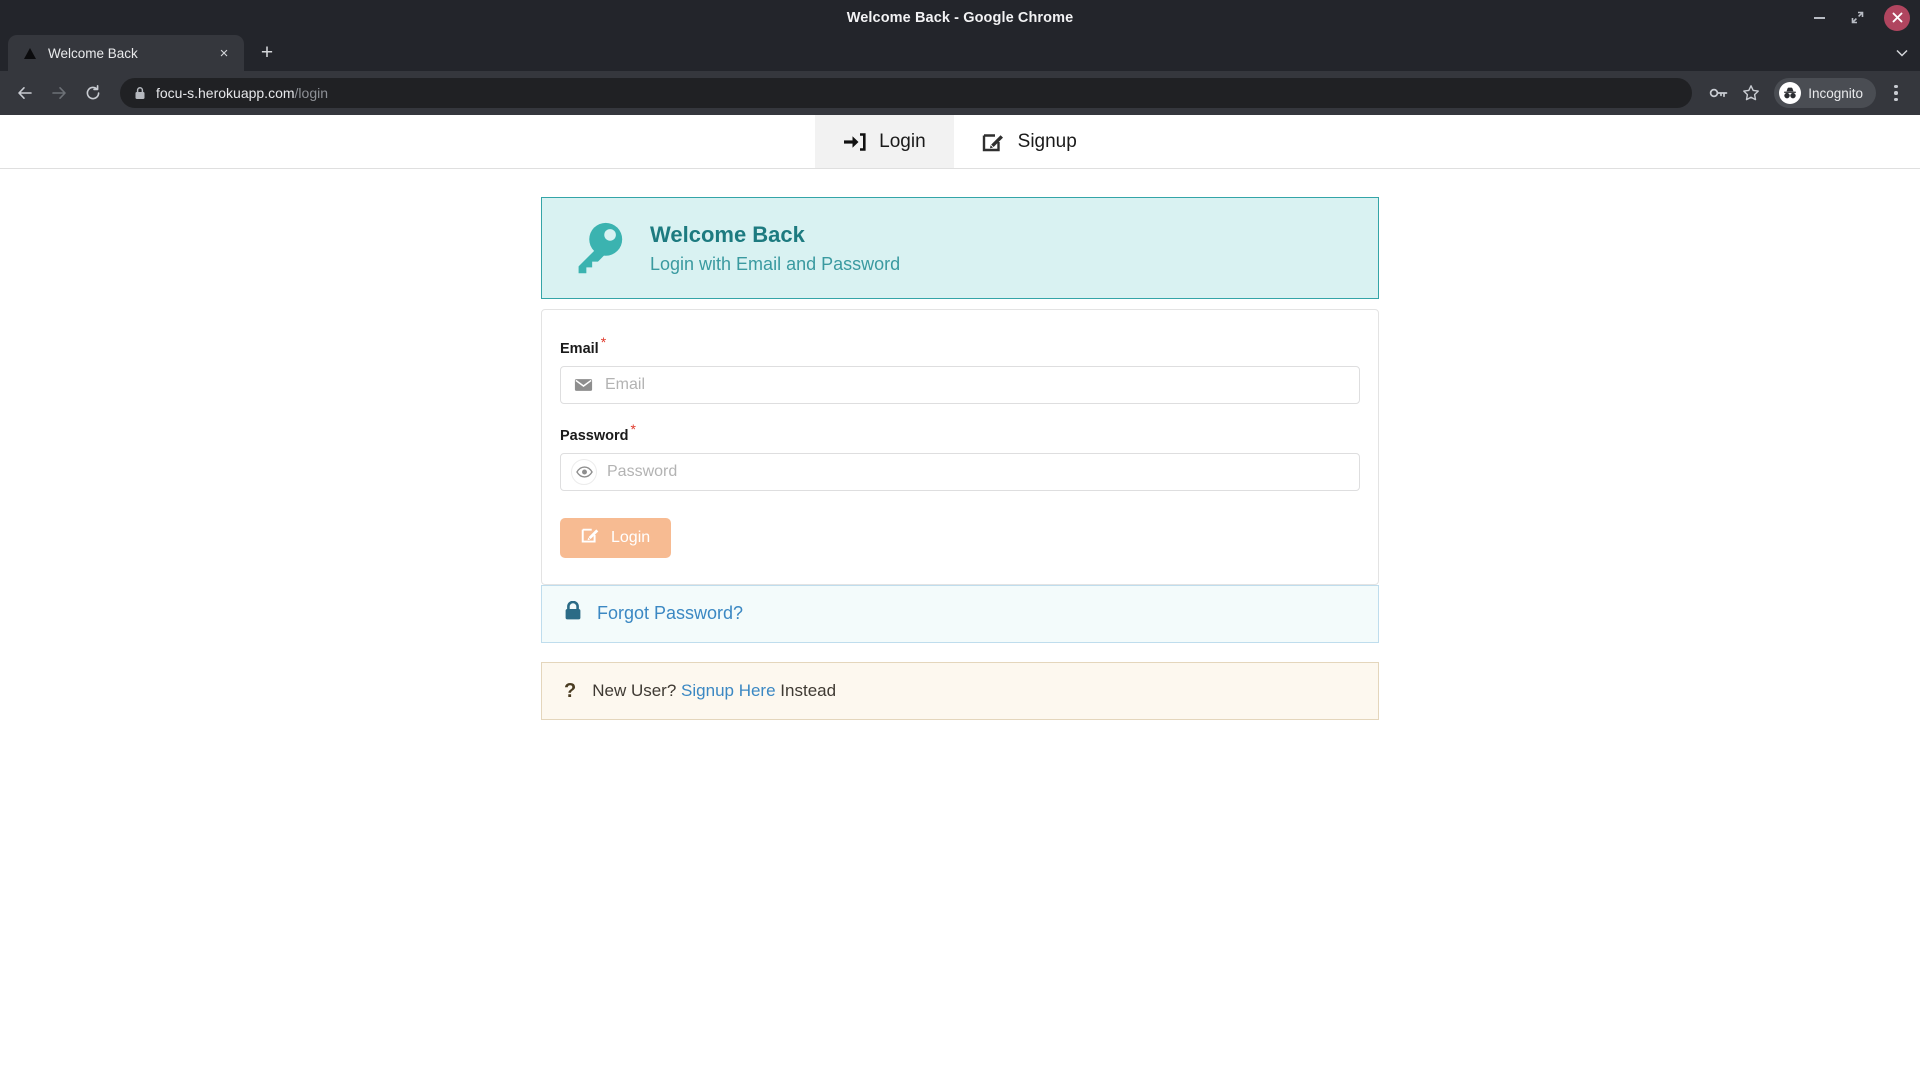  I want to click on password-required-marker: *, so click(633, 428).